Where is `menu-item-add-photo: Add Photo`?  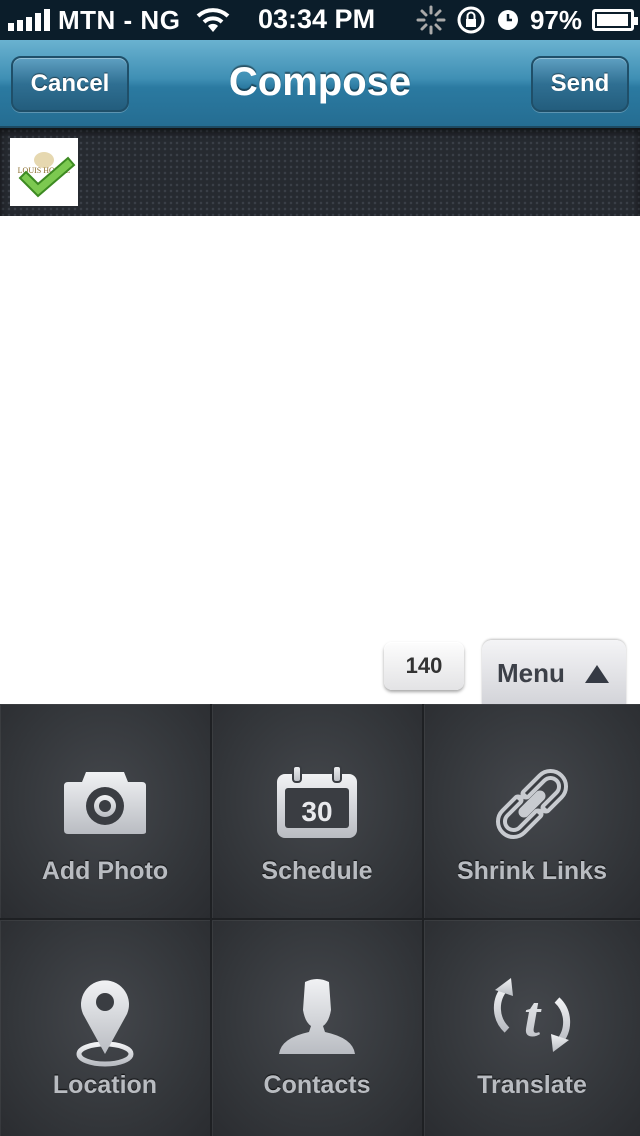 menu-item-add-photo: Add Photo is located at coordinates (106, 812).